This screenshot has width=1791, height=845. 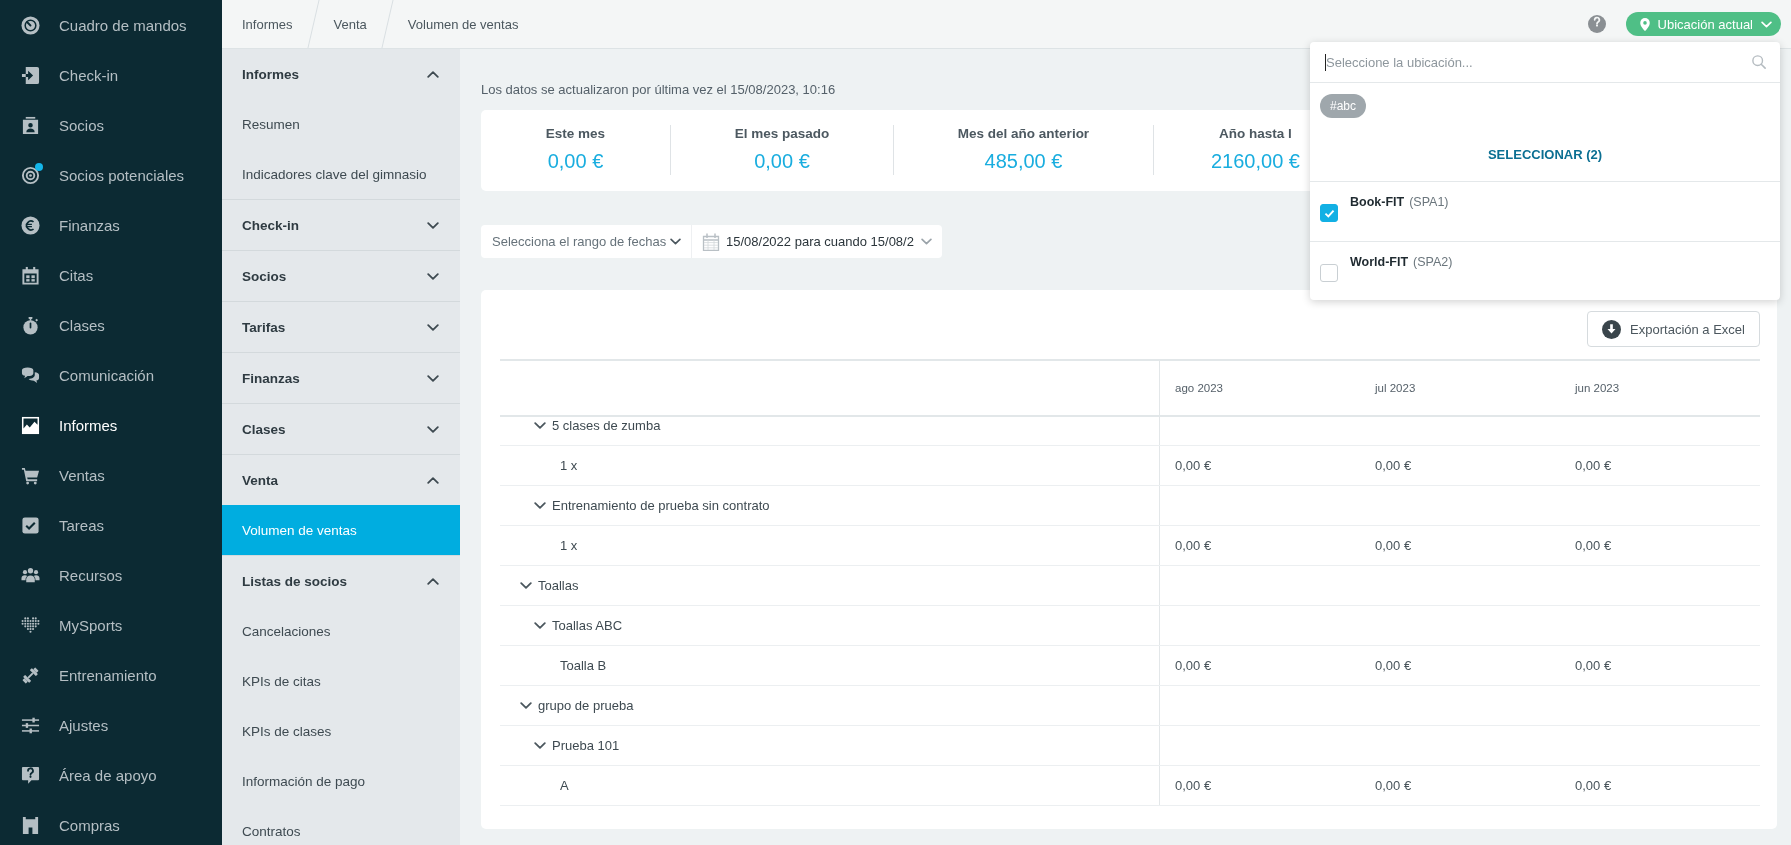 I want to click on breadcrumb-link: Informes, so click(x=267, y=24).